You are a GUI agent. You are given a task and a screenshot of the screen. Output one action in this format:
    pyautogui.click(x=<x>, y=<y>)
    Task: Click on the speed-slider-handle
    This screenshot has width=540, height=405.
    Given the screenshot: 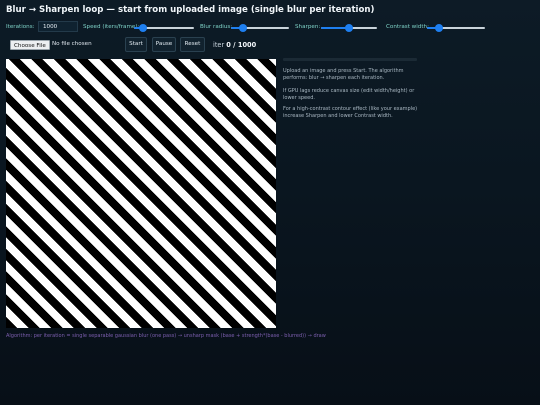 What is the action you would take?
    pyautogui.click(x=143, y=28)
    